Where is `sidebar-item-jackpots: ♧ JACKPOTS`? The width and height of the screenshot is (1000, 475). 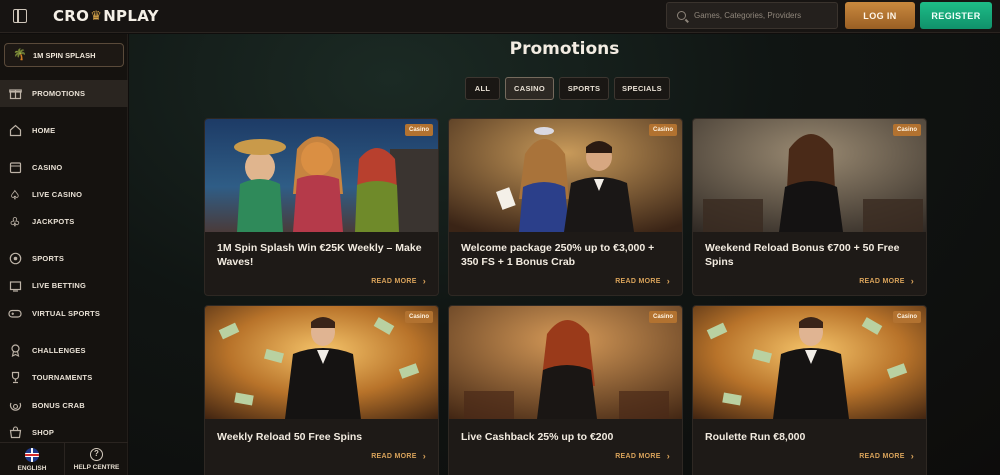 sidebar-item-jackpots: ♧ JACKPOTS is located at coordinates (64, 221).